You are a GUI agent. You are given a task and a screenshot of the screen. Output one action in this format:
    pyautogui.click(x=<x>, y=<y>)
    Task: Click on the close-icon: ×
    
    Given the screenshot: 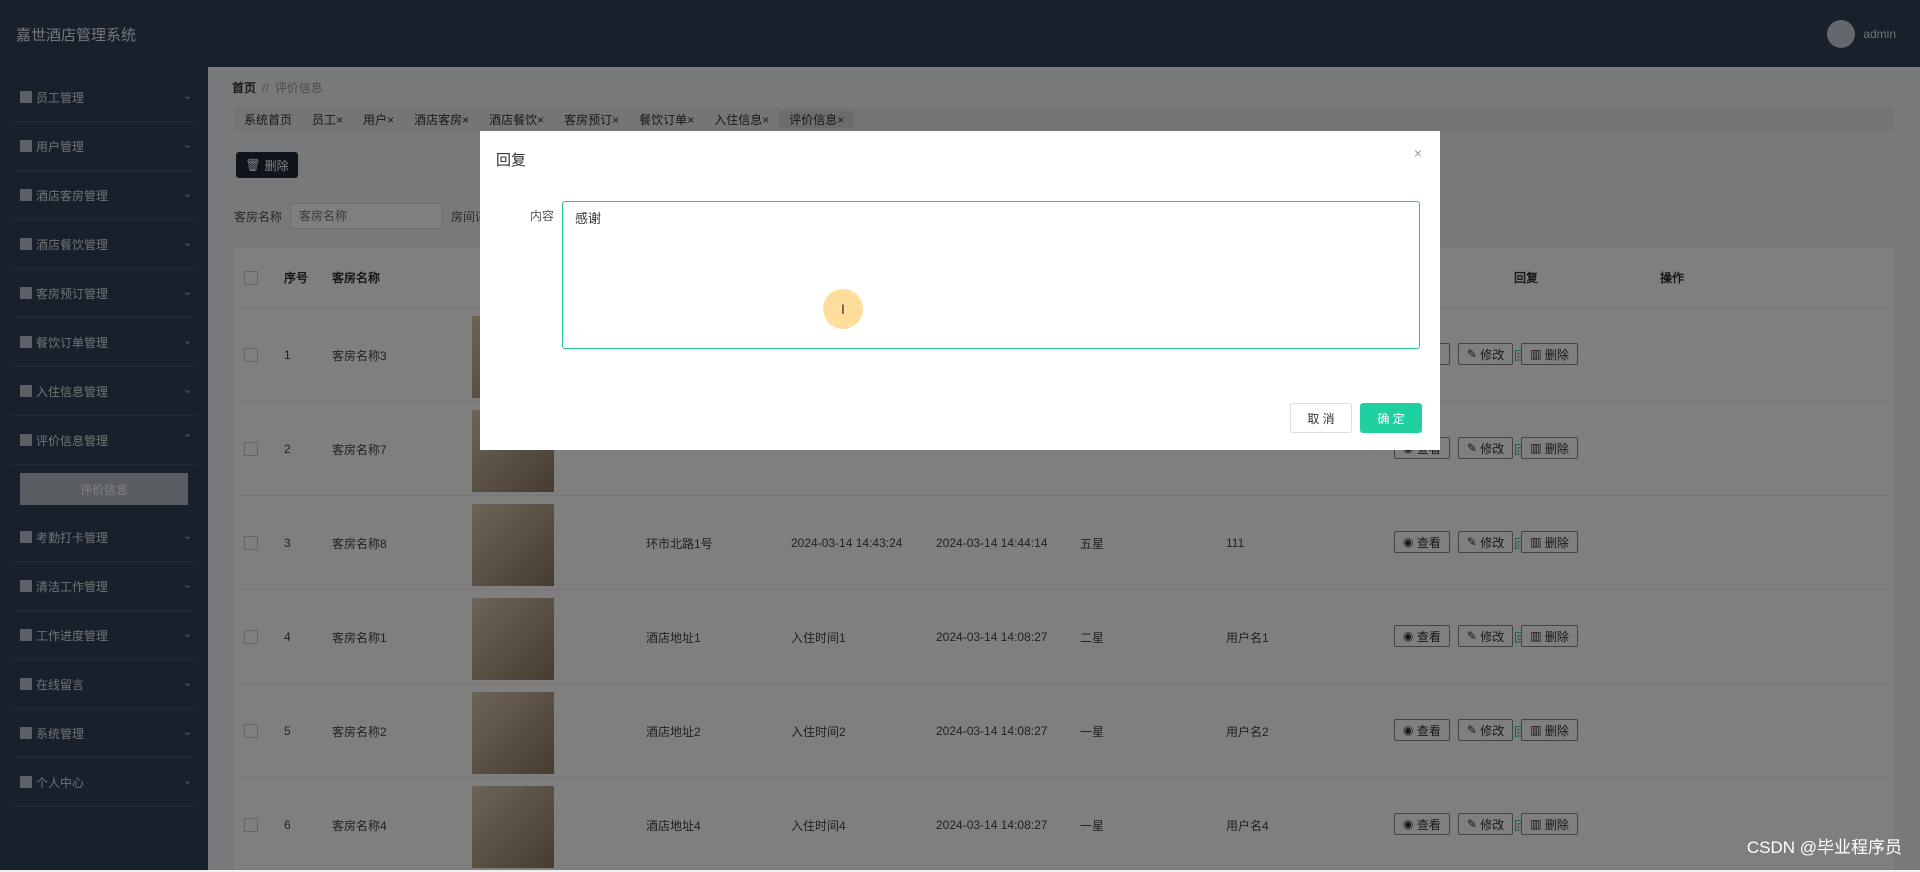 What is the action you would take?
    pyautogui.click(x=1418, y=153)
    